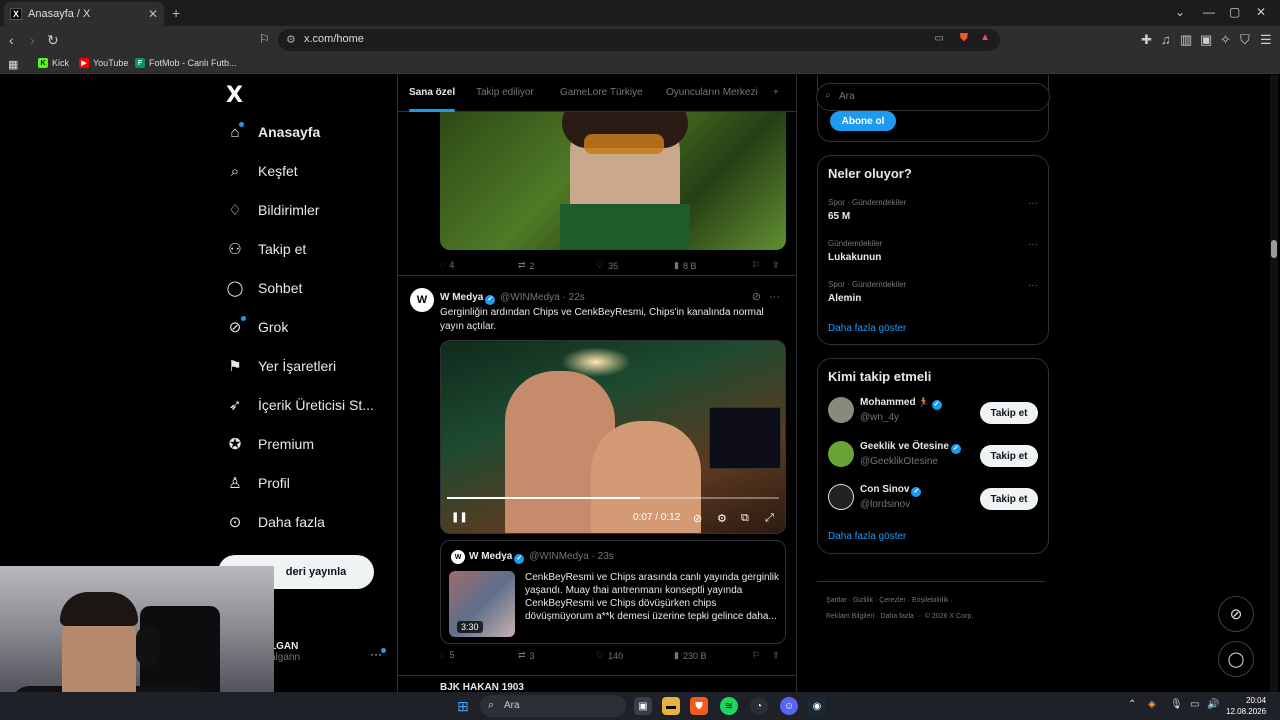 This screenshot has height=720, width=1280. Describe the element at coordinates (613, 437) in the screenshot. I see `video-player: ❚❚ 0:07 / 0:12 ⊘ ⚙ ⧉ ⤢` at that location.